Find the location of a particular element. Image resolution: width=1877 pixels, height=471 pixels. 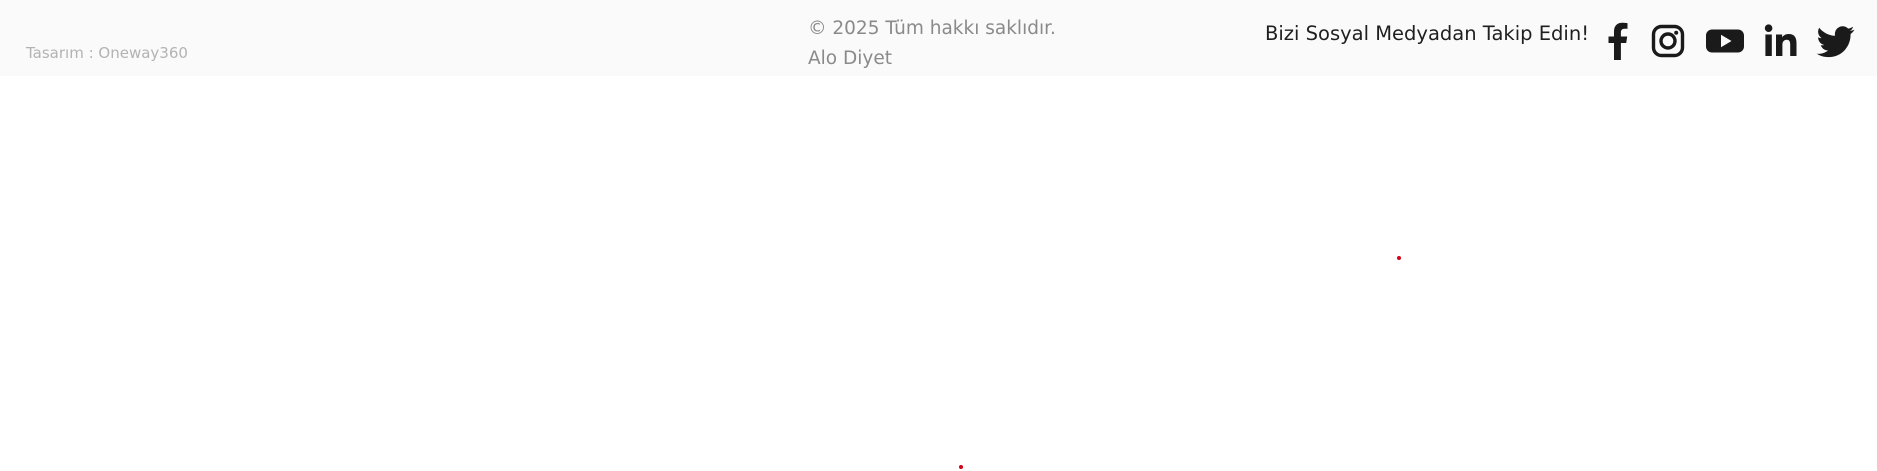

social-follow-label: Bizi Sosyal Medyadan Takip Edin! is located at coordinates (1427, 33).